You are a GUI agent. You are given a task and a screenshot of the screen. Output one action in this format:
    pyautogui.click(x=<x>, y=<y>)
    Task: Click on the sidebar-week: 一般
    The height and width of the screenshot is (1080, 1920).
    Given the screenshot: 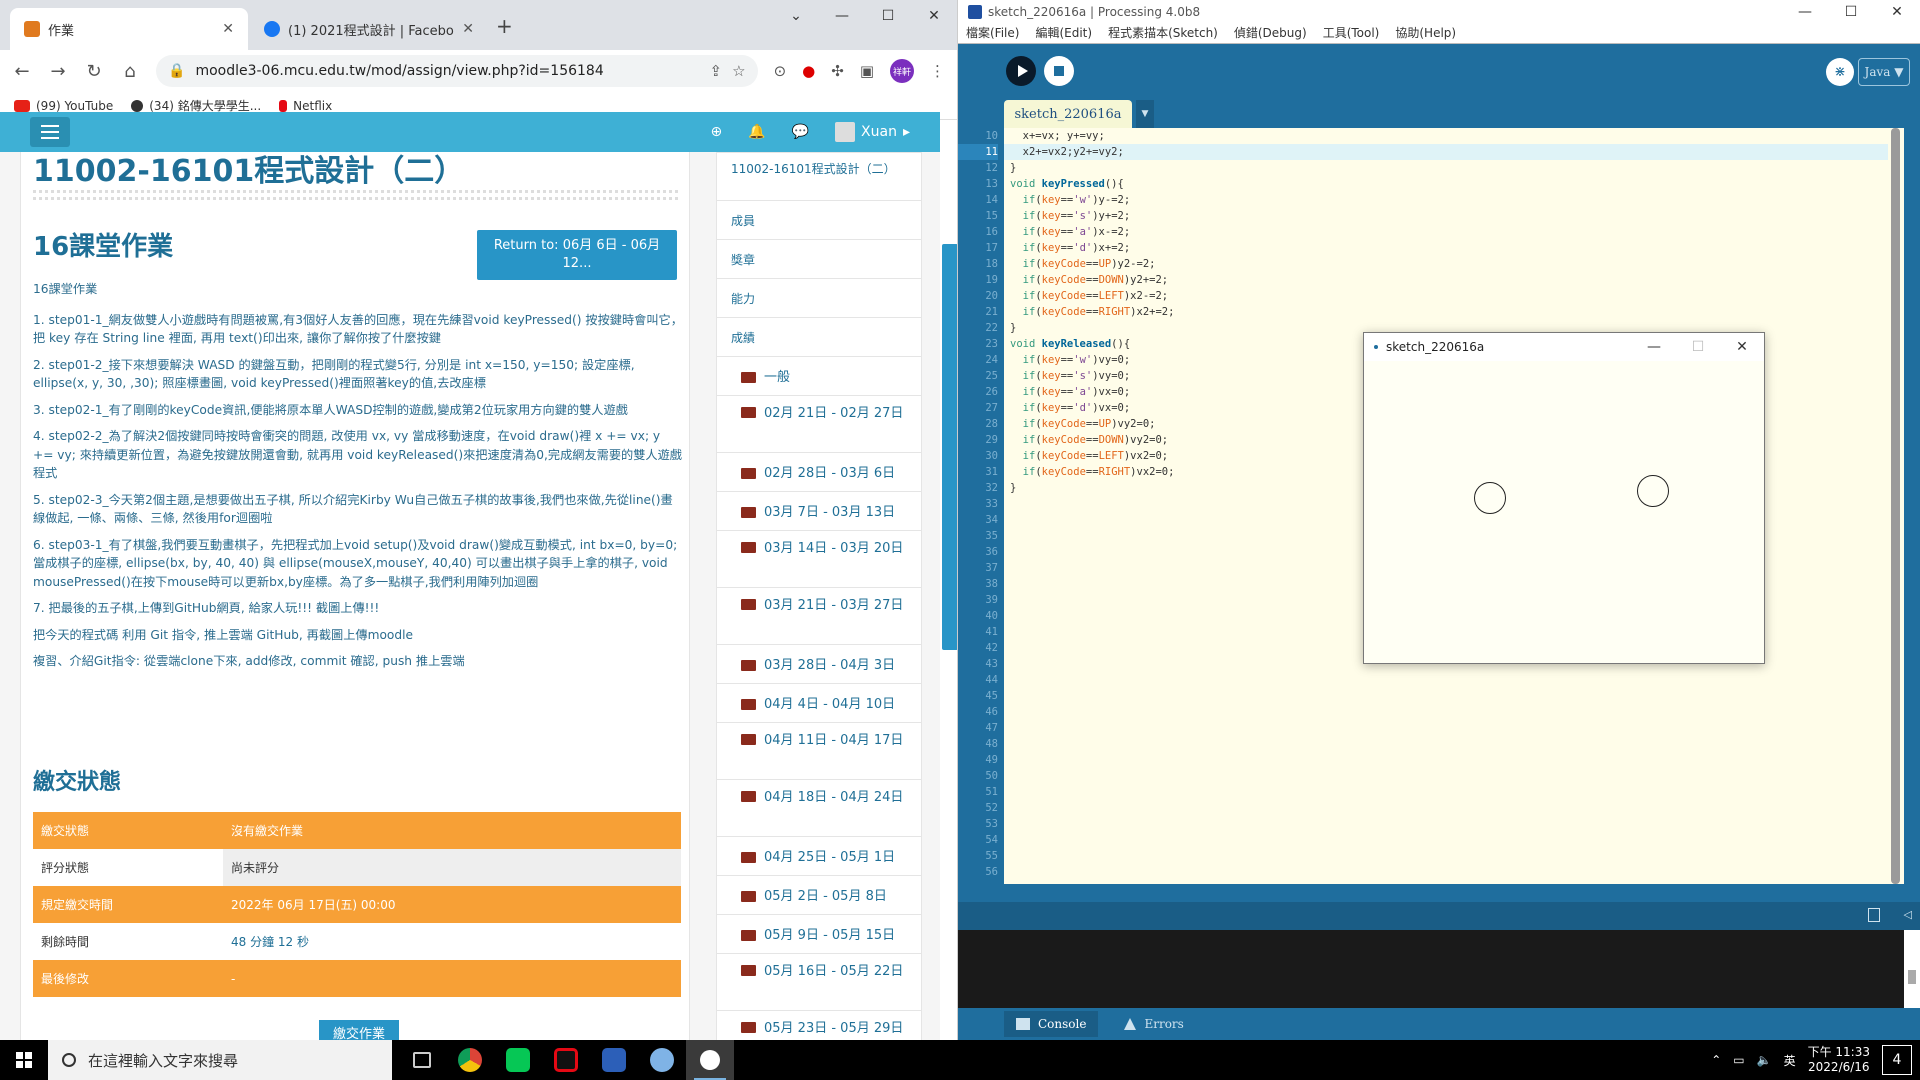 What is the action you would take?
    pyautogui.click(x=819, y=376)
    